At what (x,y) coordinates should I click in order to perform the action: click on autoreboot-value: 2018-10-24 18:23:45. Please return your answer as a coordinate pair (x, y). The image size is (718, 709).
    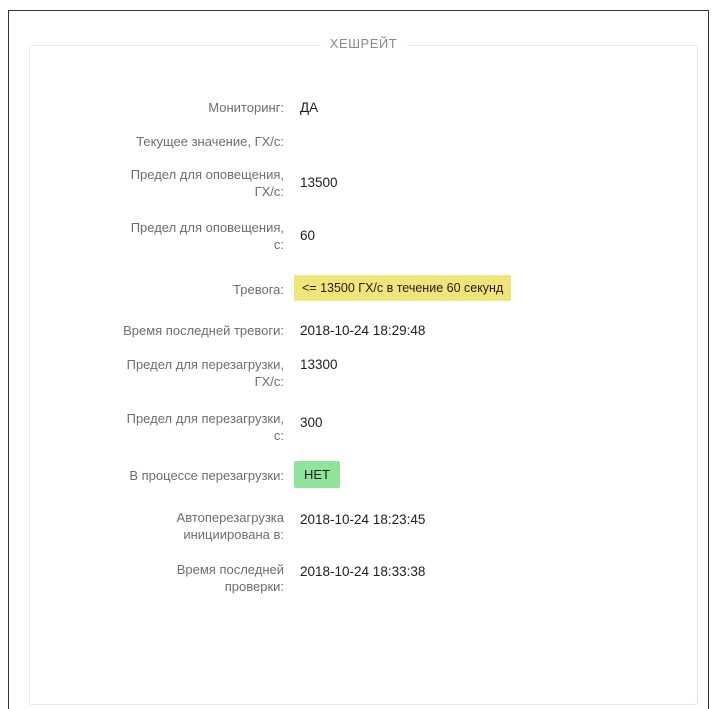
    Looking at the image, I should click on (363, 519).